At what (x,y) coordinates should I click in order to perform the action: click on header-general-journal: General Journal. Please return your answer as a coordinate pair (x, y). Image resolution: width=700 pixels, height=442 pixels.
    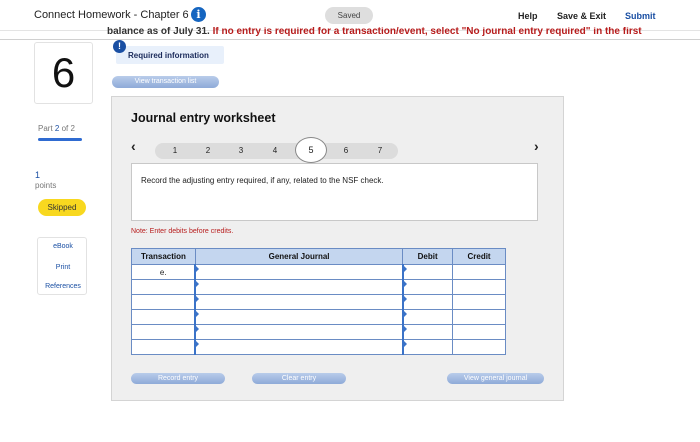
    Looking at the image, I should click on (299, 256).